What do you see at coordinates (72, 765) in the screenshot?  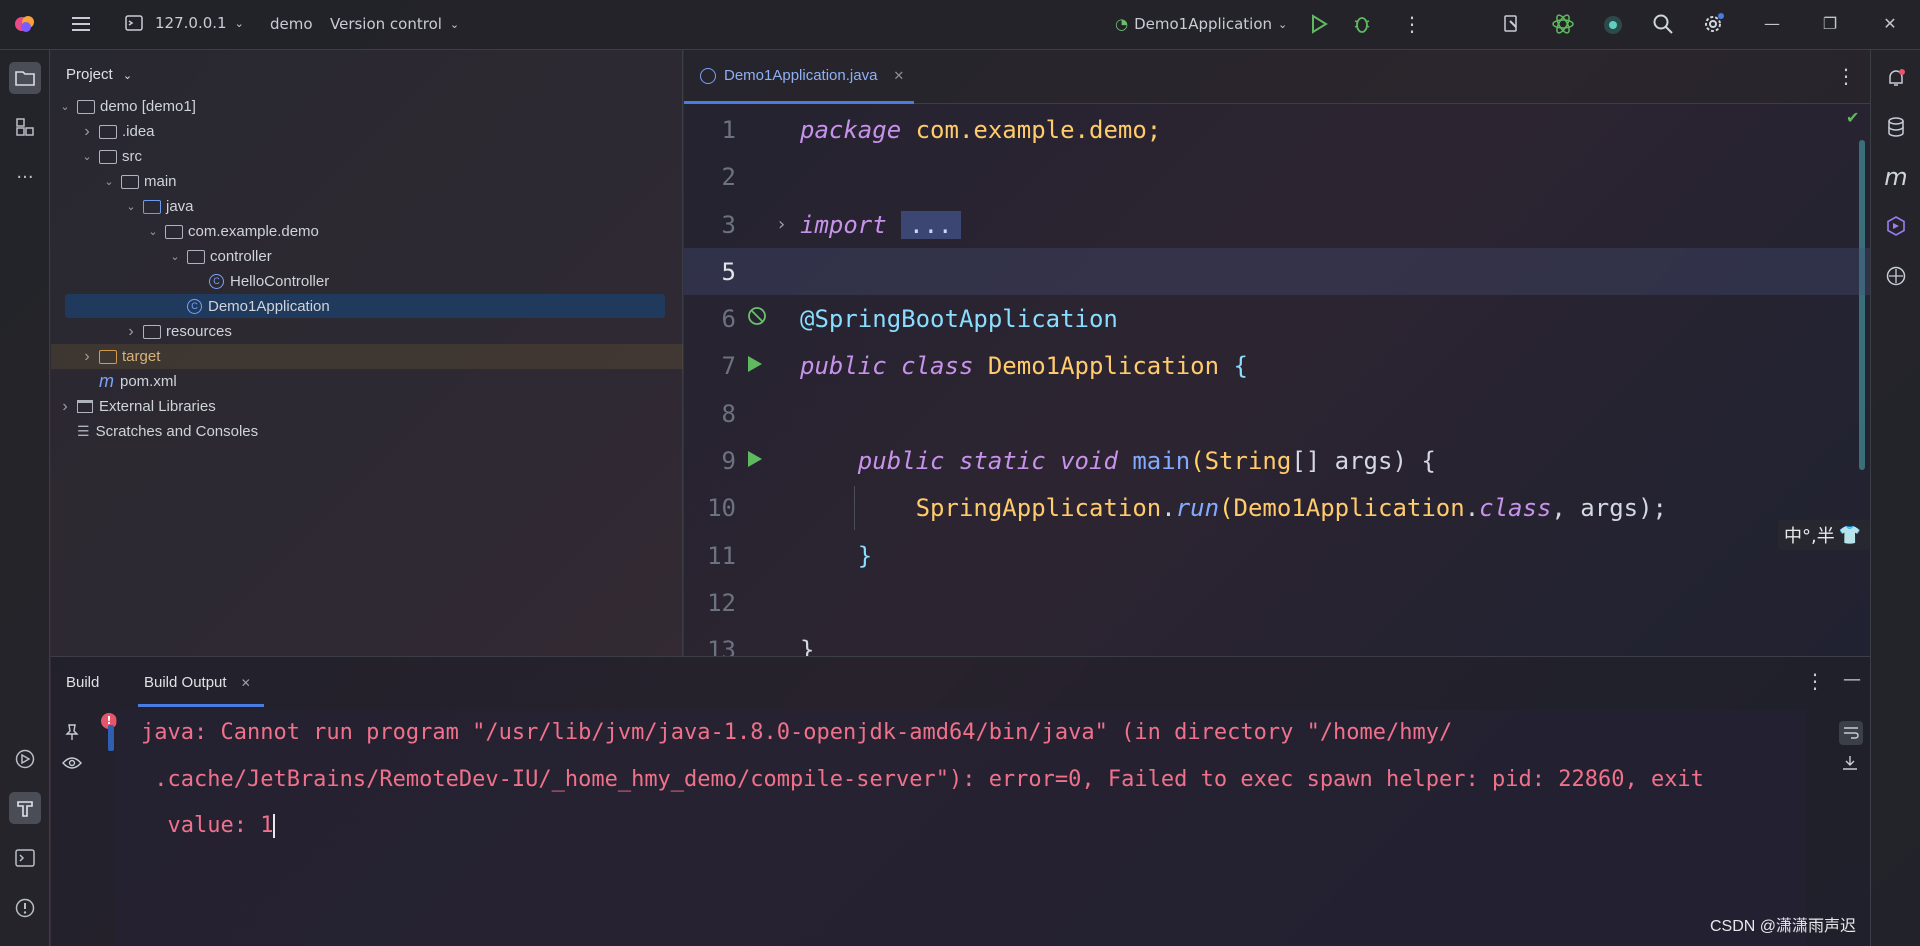 I see `eye-icon` at bounding box center [72, 765].